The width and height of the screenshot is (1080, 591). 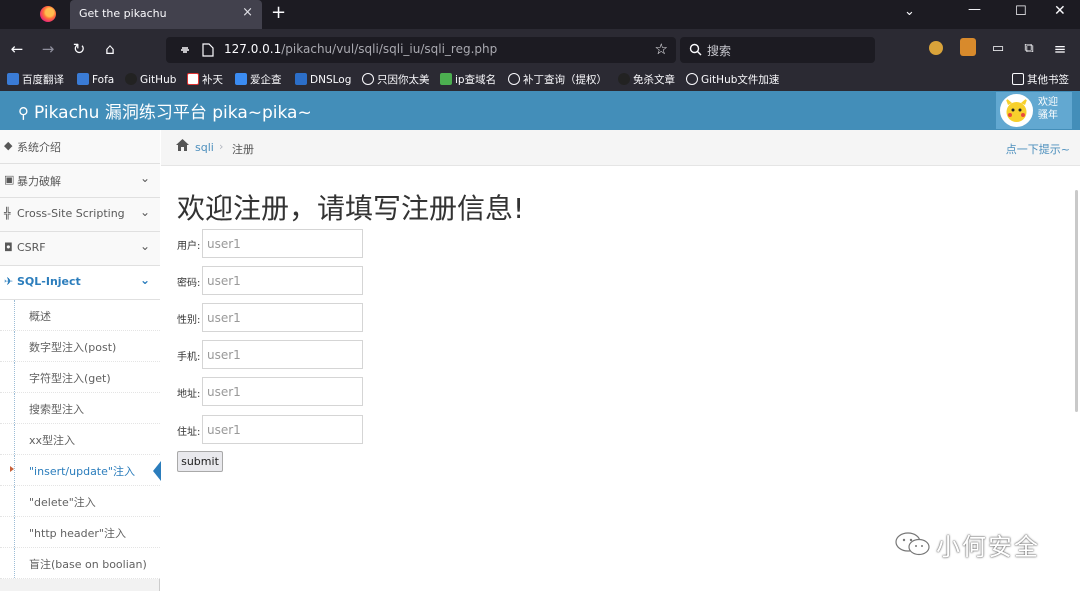 I want to click on password-row: 密码:, so click(x=272, y=280).